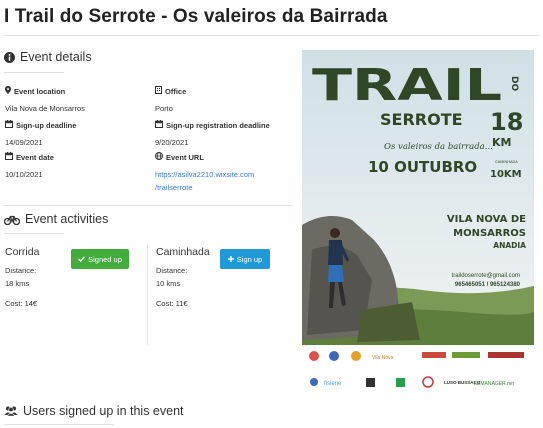 This screenshot has width=543, height=428. I want to click on signup-registration-deadline-value: 9/20/2021, so click(172, 142).